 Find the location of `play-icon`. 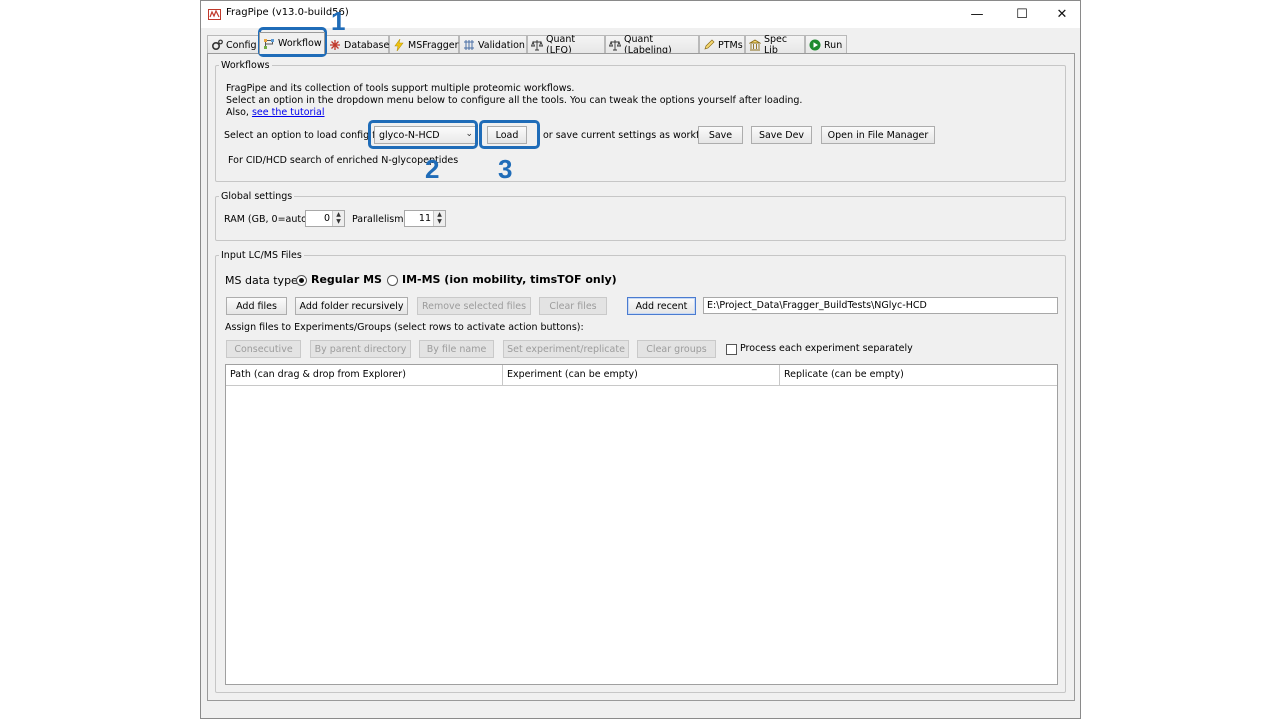

play-icon is located at coordinates (815, 45).